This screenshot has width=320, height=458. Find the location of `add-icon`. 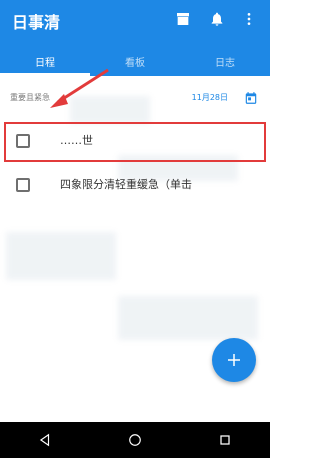

add-icon is located at coordinates (234, 360).